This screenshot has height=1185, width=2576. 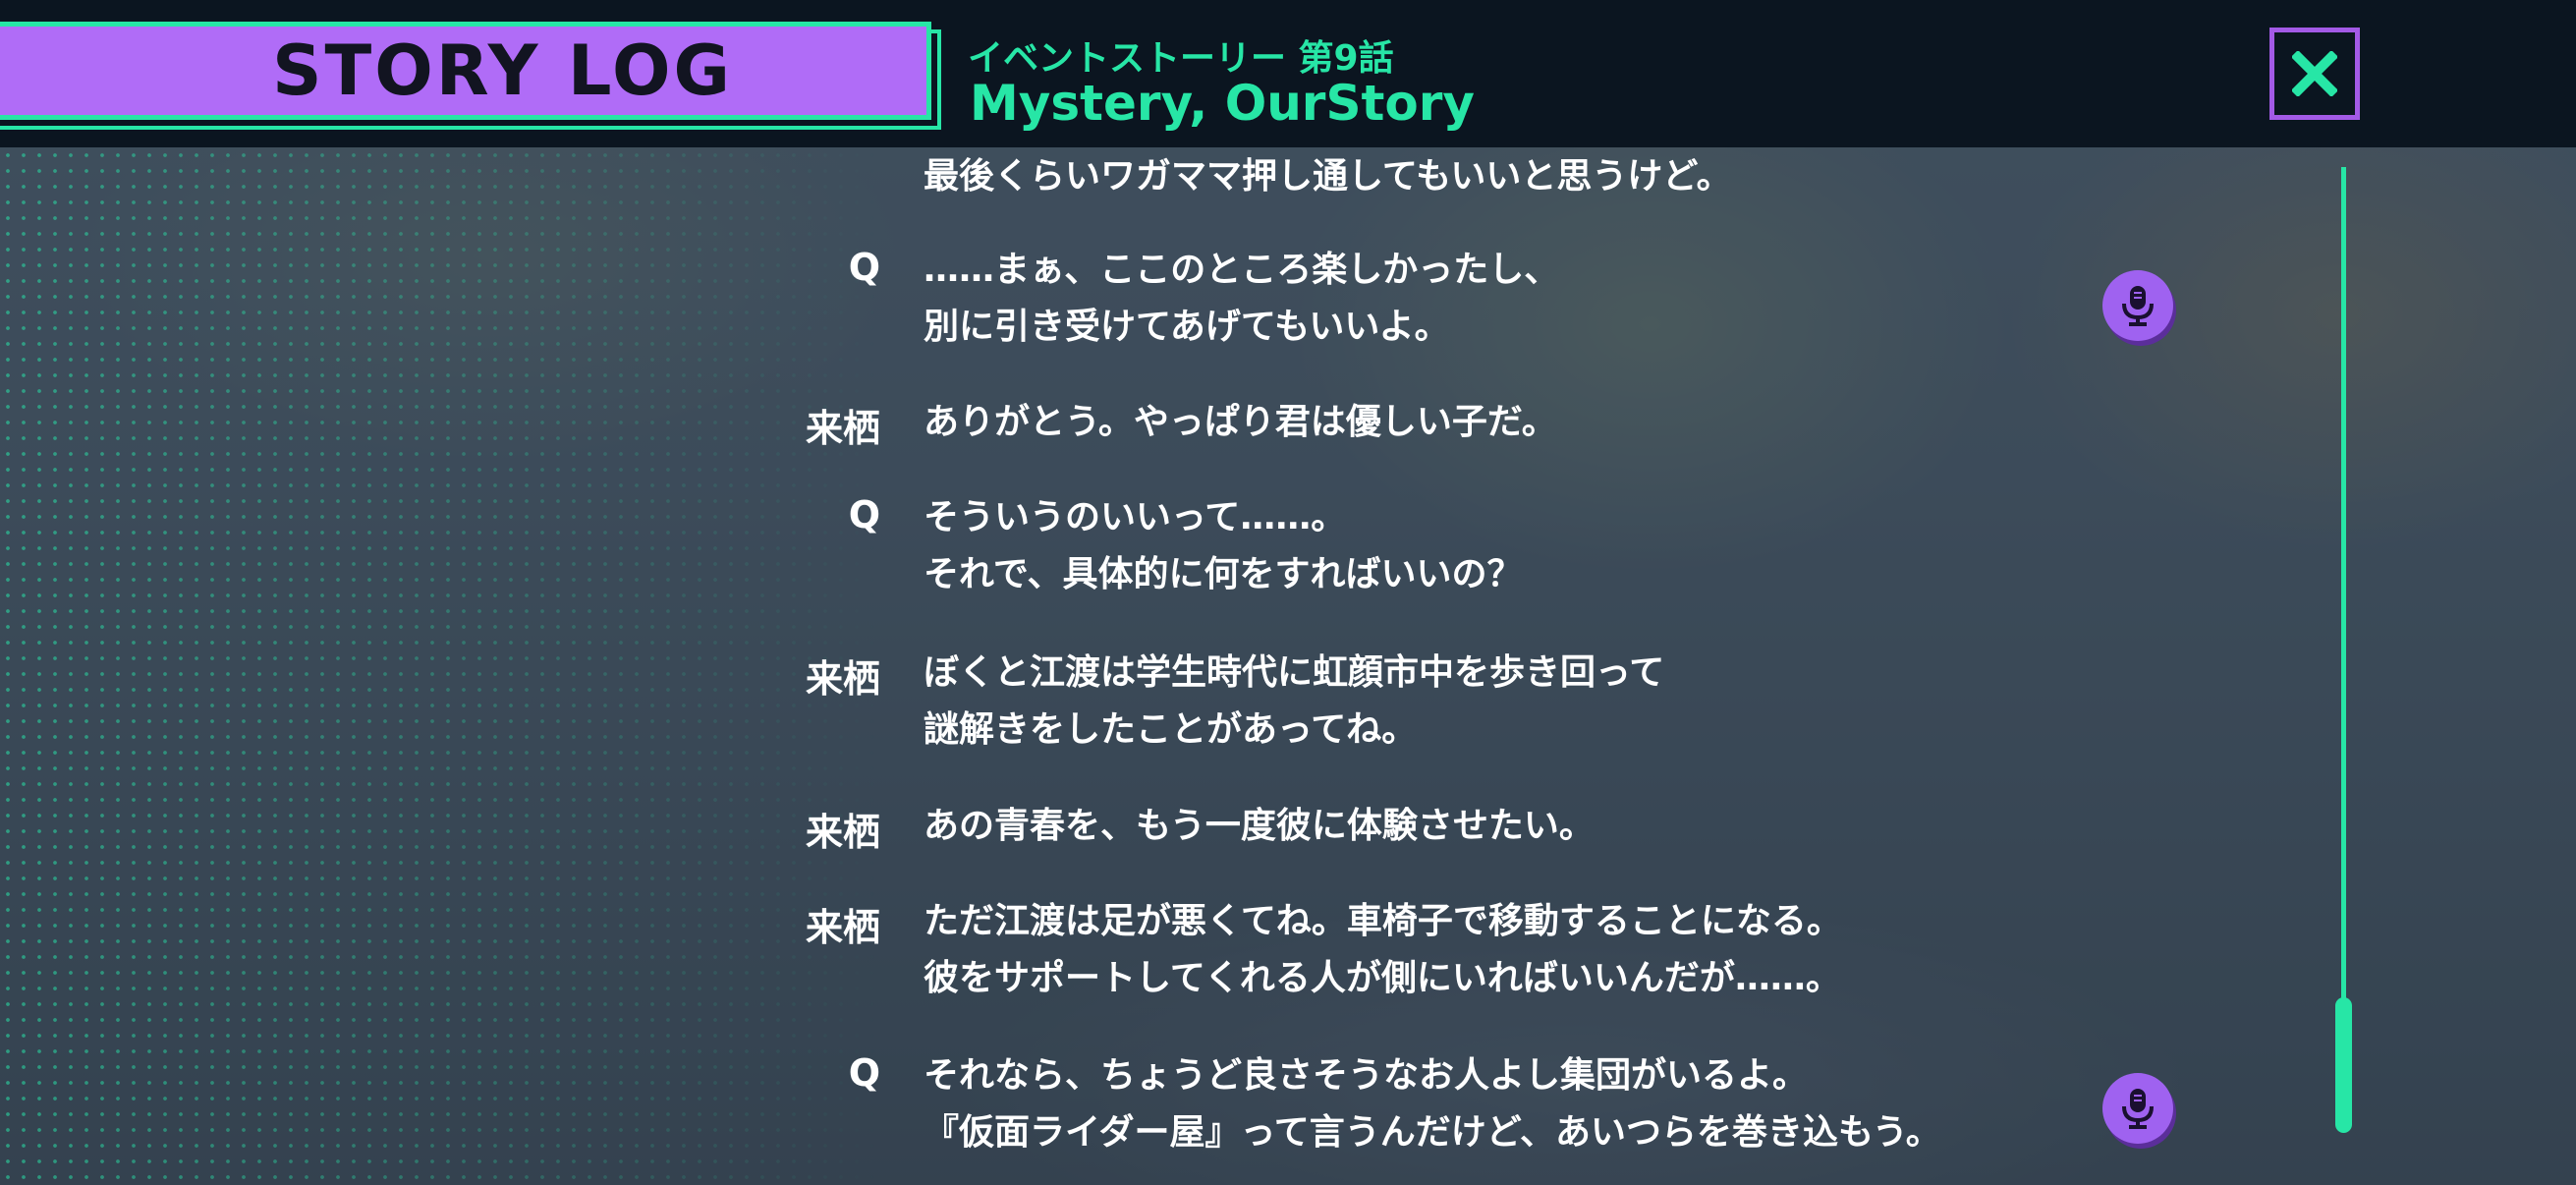 I want to click on close-icon, so click(x=2314, y=74).